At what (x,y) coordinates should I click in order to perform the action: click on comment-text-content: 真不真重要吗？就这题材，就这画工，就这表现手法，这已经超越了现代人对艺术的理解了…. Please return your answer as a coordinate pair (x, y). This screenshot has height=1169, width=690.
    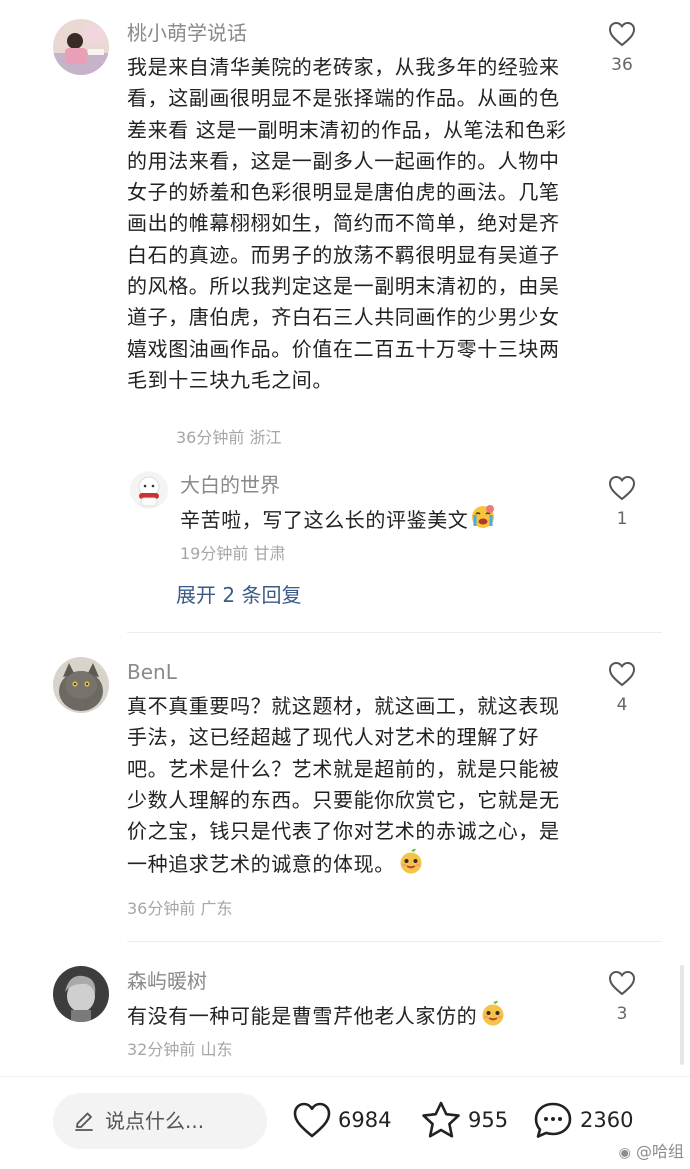
    Looking at the image, I should click on (343, 785).